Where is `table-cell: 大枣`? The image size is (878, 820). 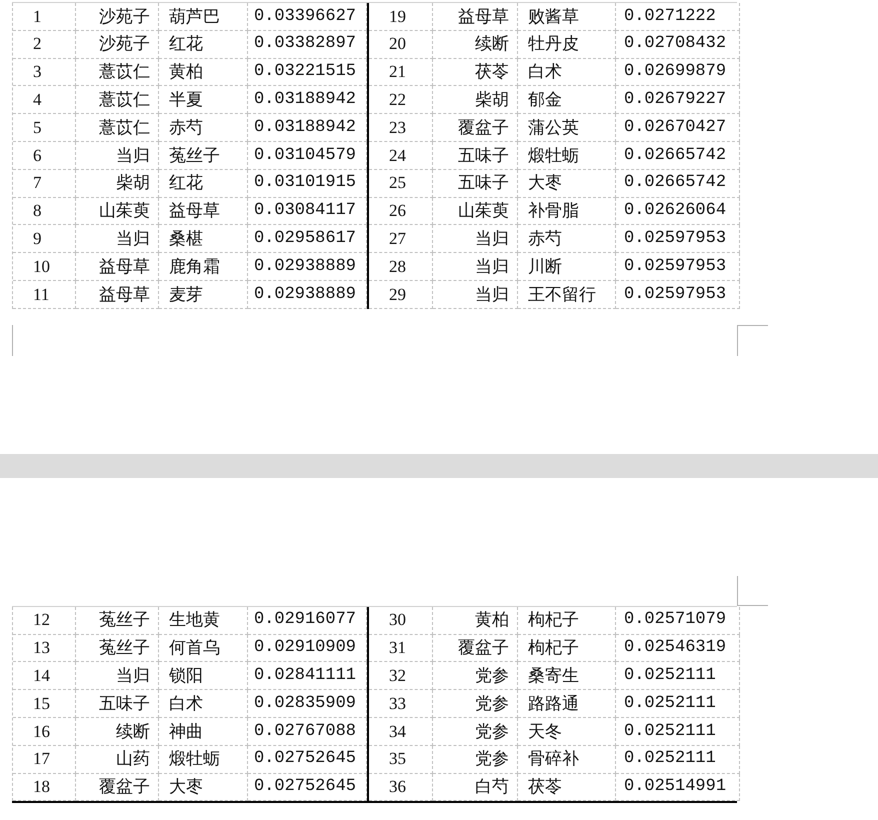 table-cell: 大枣 is located at coordinates (203, 788).